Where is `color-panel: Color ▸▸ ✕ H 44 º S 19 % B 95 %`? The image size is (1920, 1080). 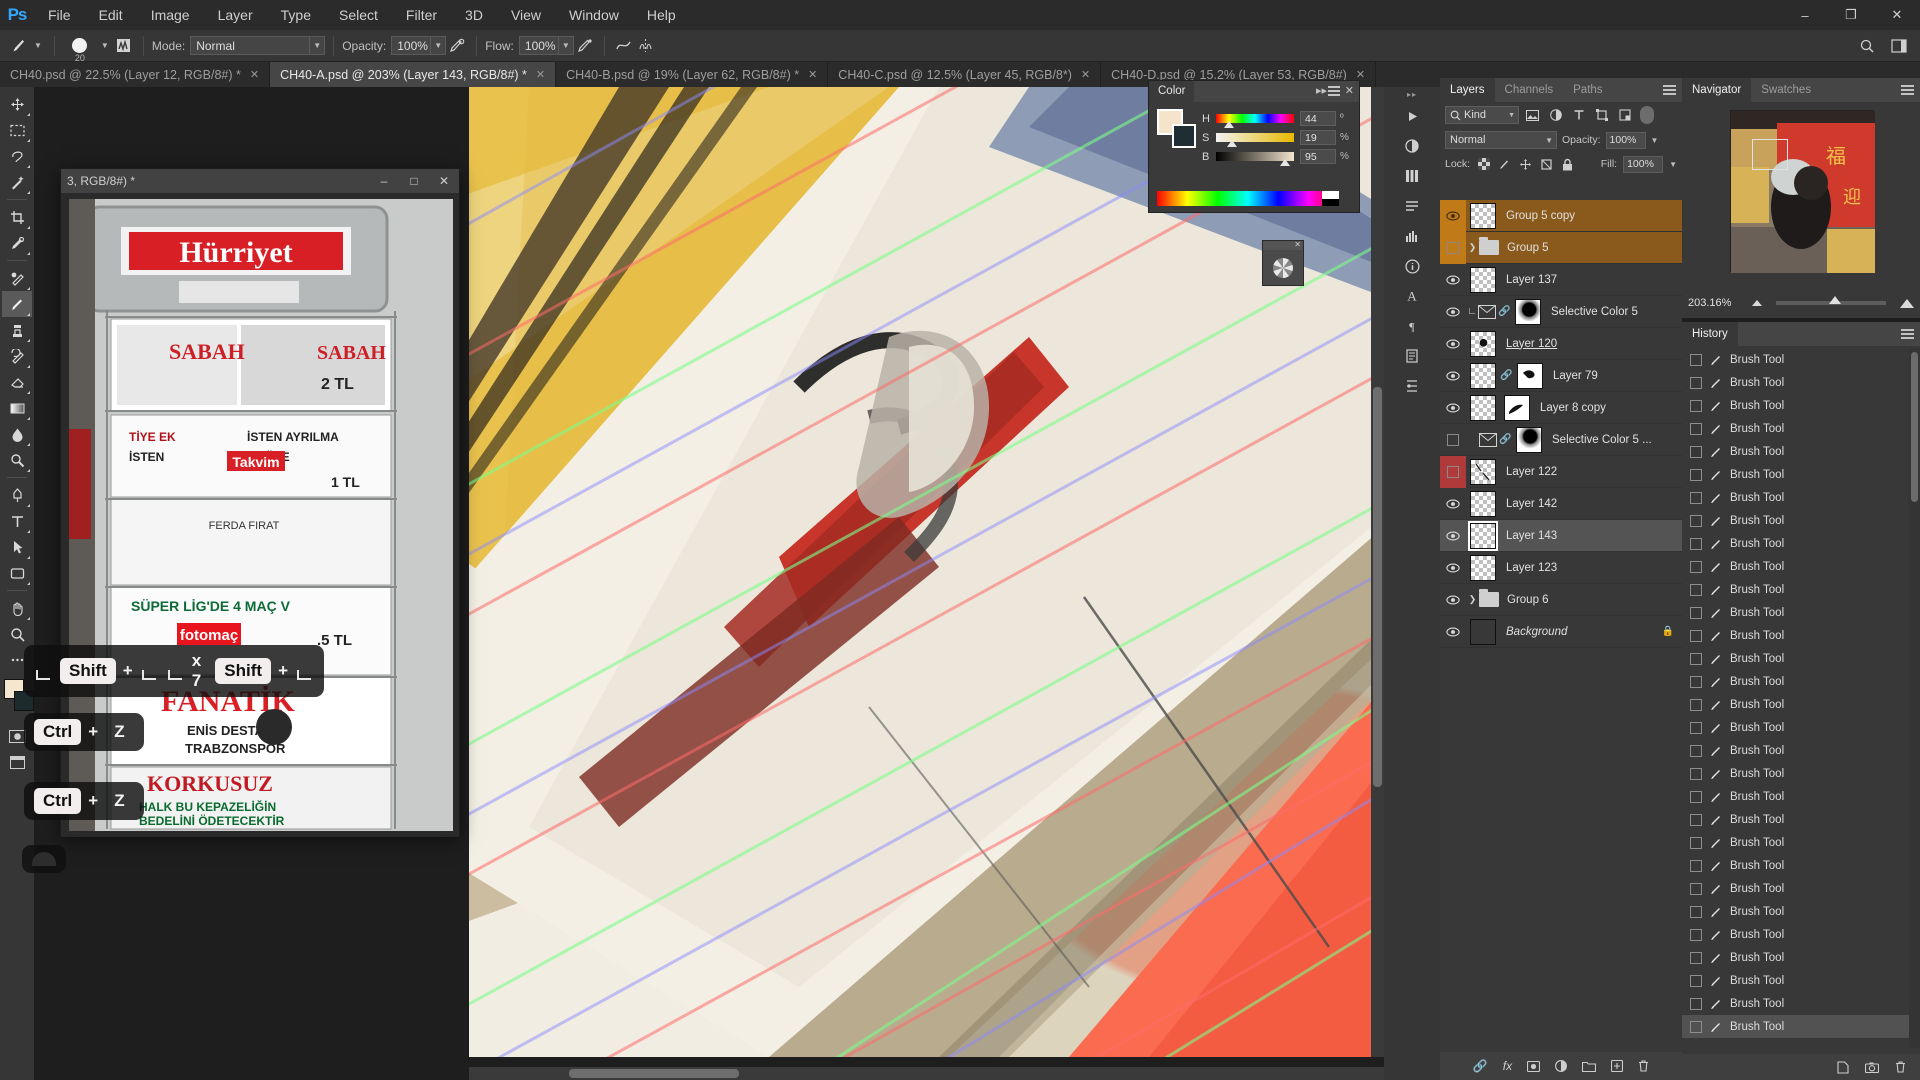 color-panel: Color ▸▸ ✕ H 44 º S 19 % B 95 % is located at coordinates (1254, 146).